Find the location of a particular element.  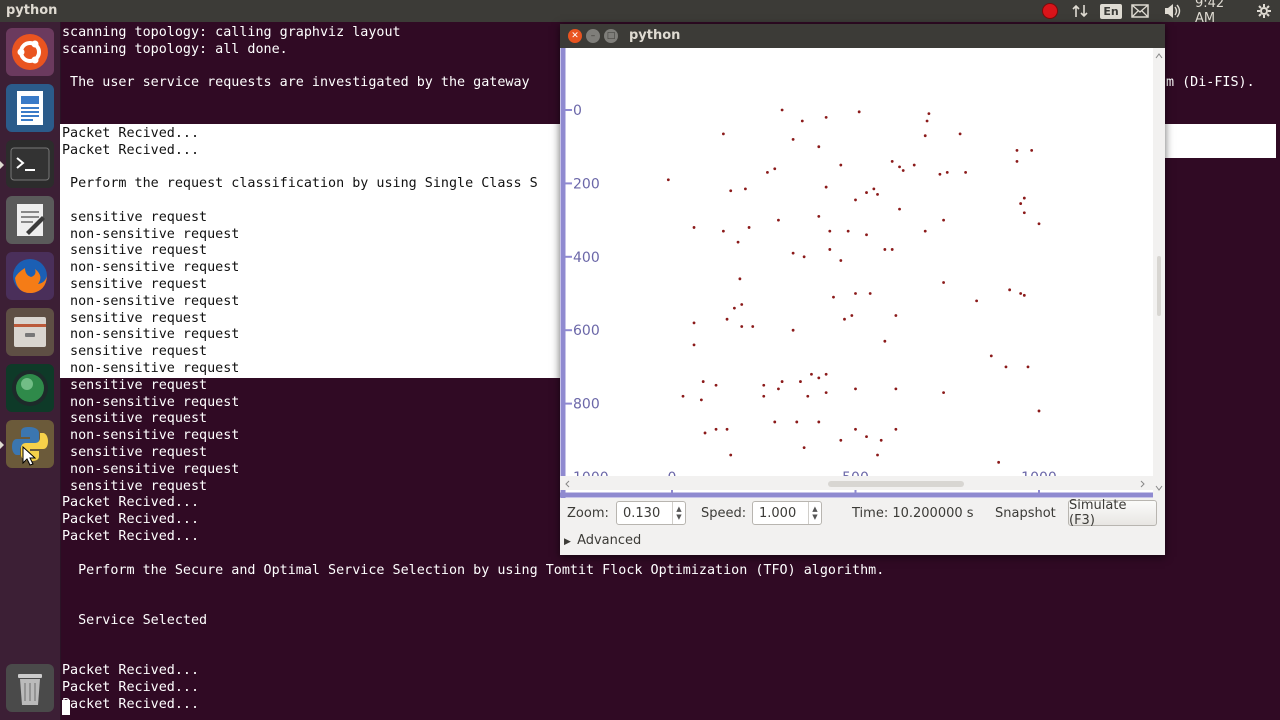

text-editor-icon is located at coordinates (30, 220).